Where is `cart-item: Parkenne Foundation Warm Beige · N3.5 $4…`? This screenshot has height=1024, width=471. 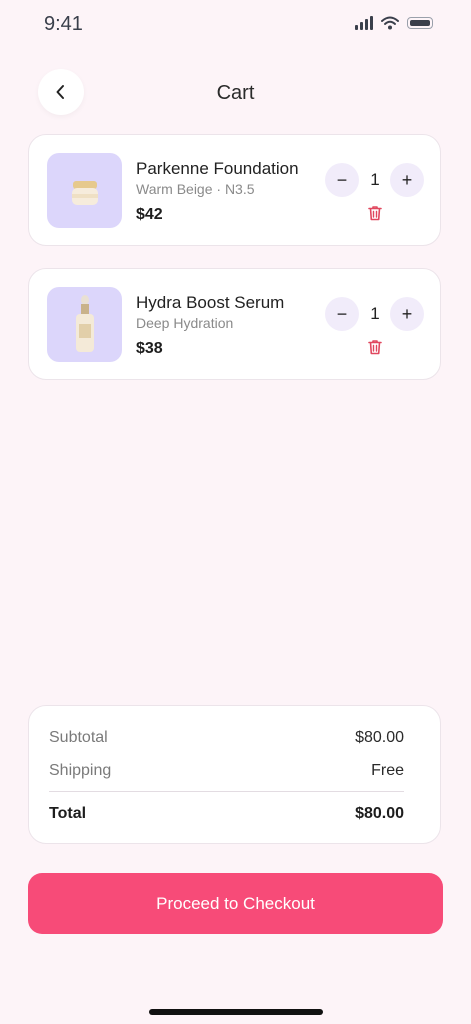 cart-item: Parkenne Foundation Warm Beige · N3.5 $4… is located at coordinates (234, 190).